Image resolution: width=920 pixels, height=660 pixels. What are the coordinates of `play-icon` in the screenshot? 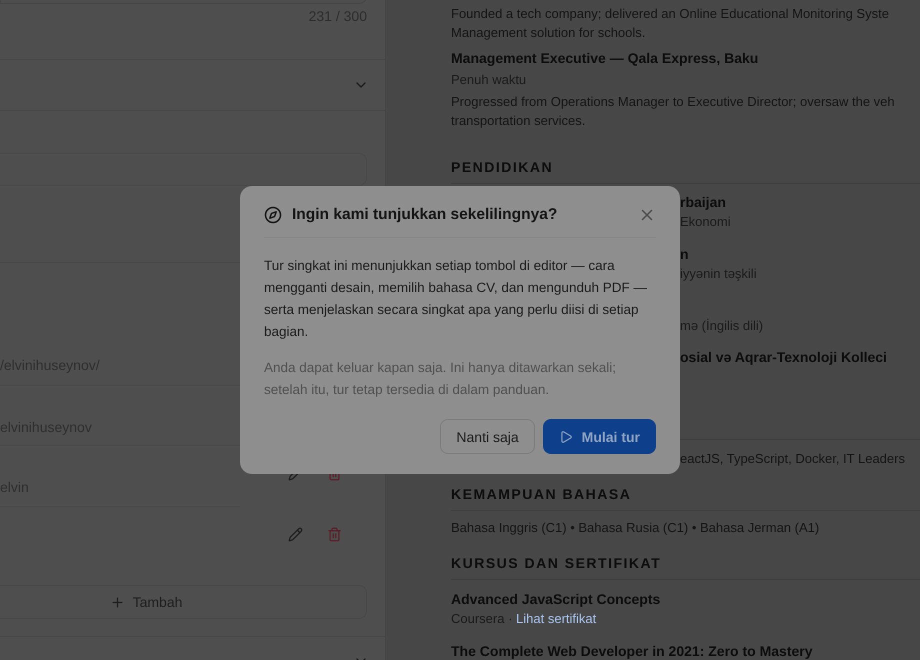 It's located at (565, 437).